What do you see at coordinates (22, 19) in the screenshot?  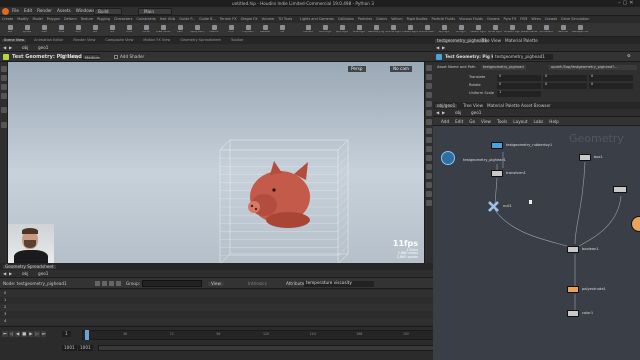 I see `shelf-tab: Modify` at bounding box center [22, 19].